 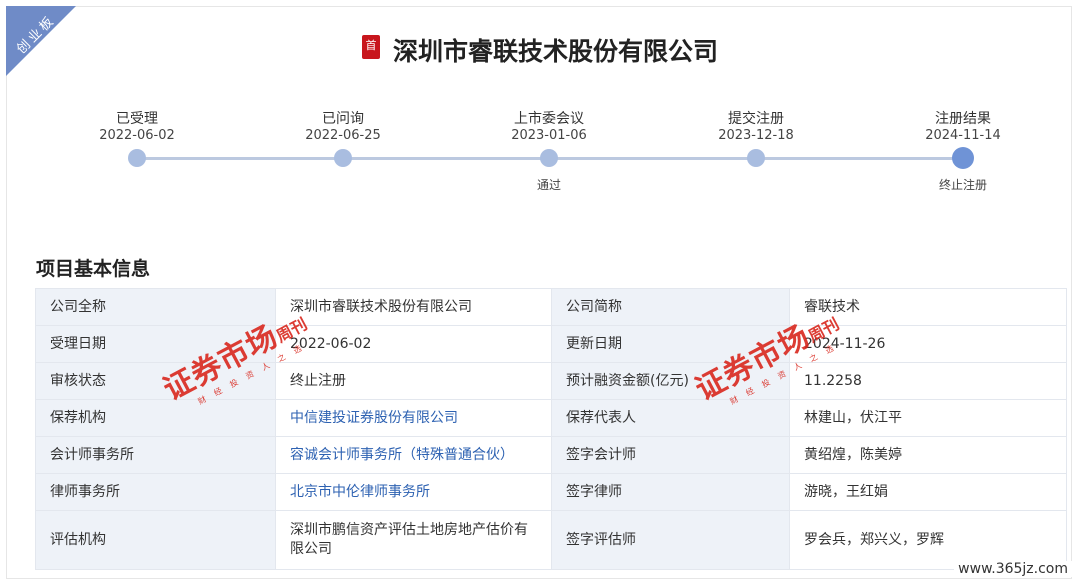 What do you see at coordinates (413, 381) in the screenshot?
I see `info-value: 终止注册` at bounding box center [413, 381].